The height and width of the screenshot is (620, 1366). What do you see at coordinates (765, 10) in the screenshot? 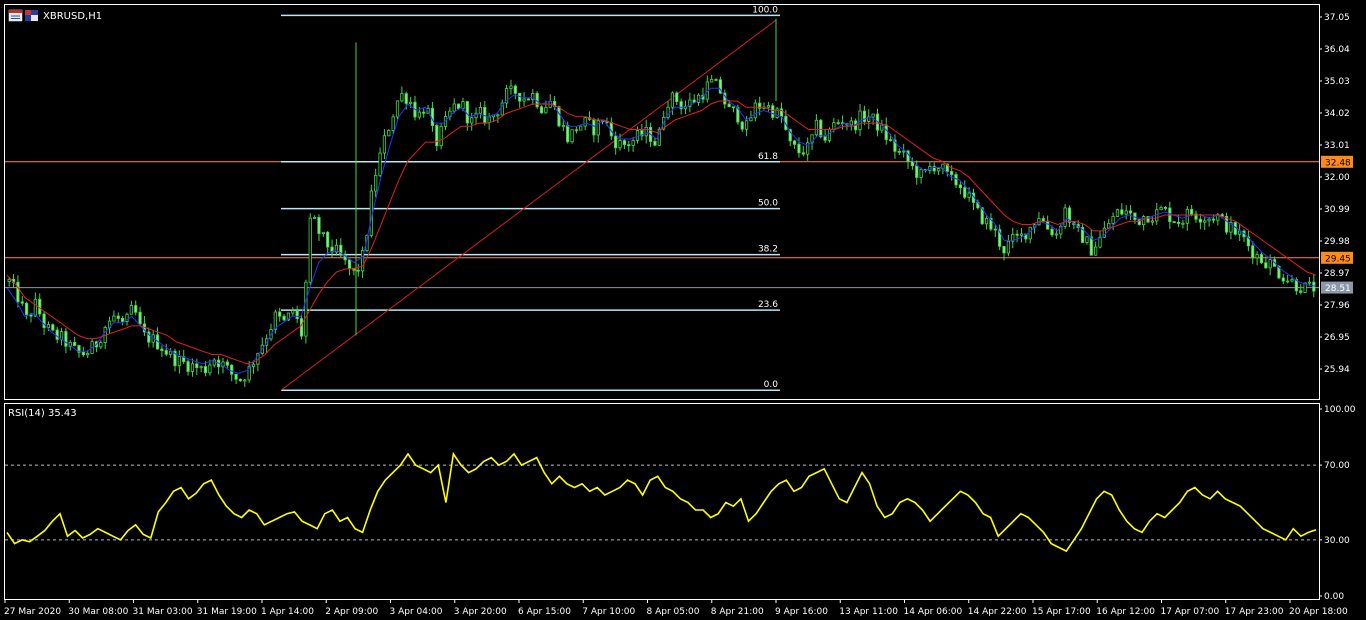
I see `fibo-level-label: 100.0` at bounding box center [765, 10].